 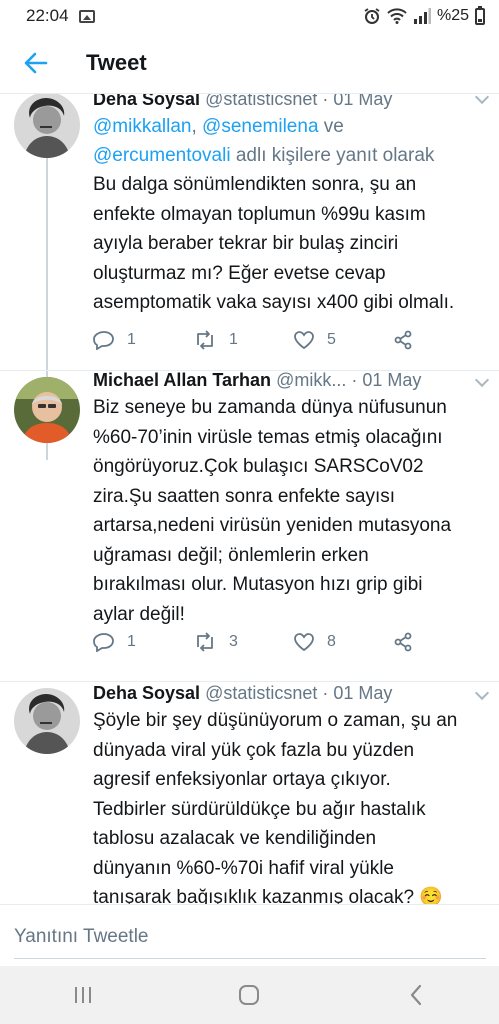 I want to click on retweet-button: 3, so click(x=243, y=642).